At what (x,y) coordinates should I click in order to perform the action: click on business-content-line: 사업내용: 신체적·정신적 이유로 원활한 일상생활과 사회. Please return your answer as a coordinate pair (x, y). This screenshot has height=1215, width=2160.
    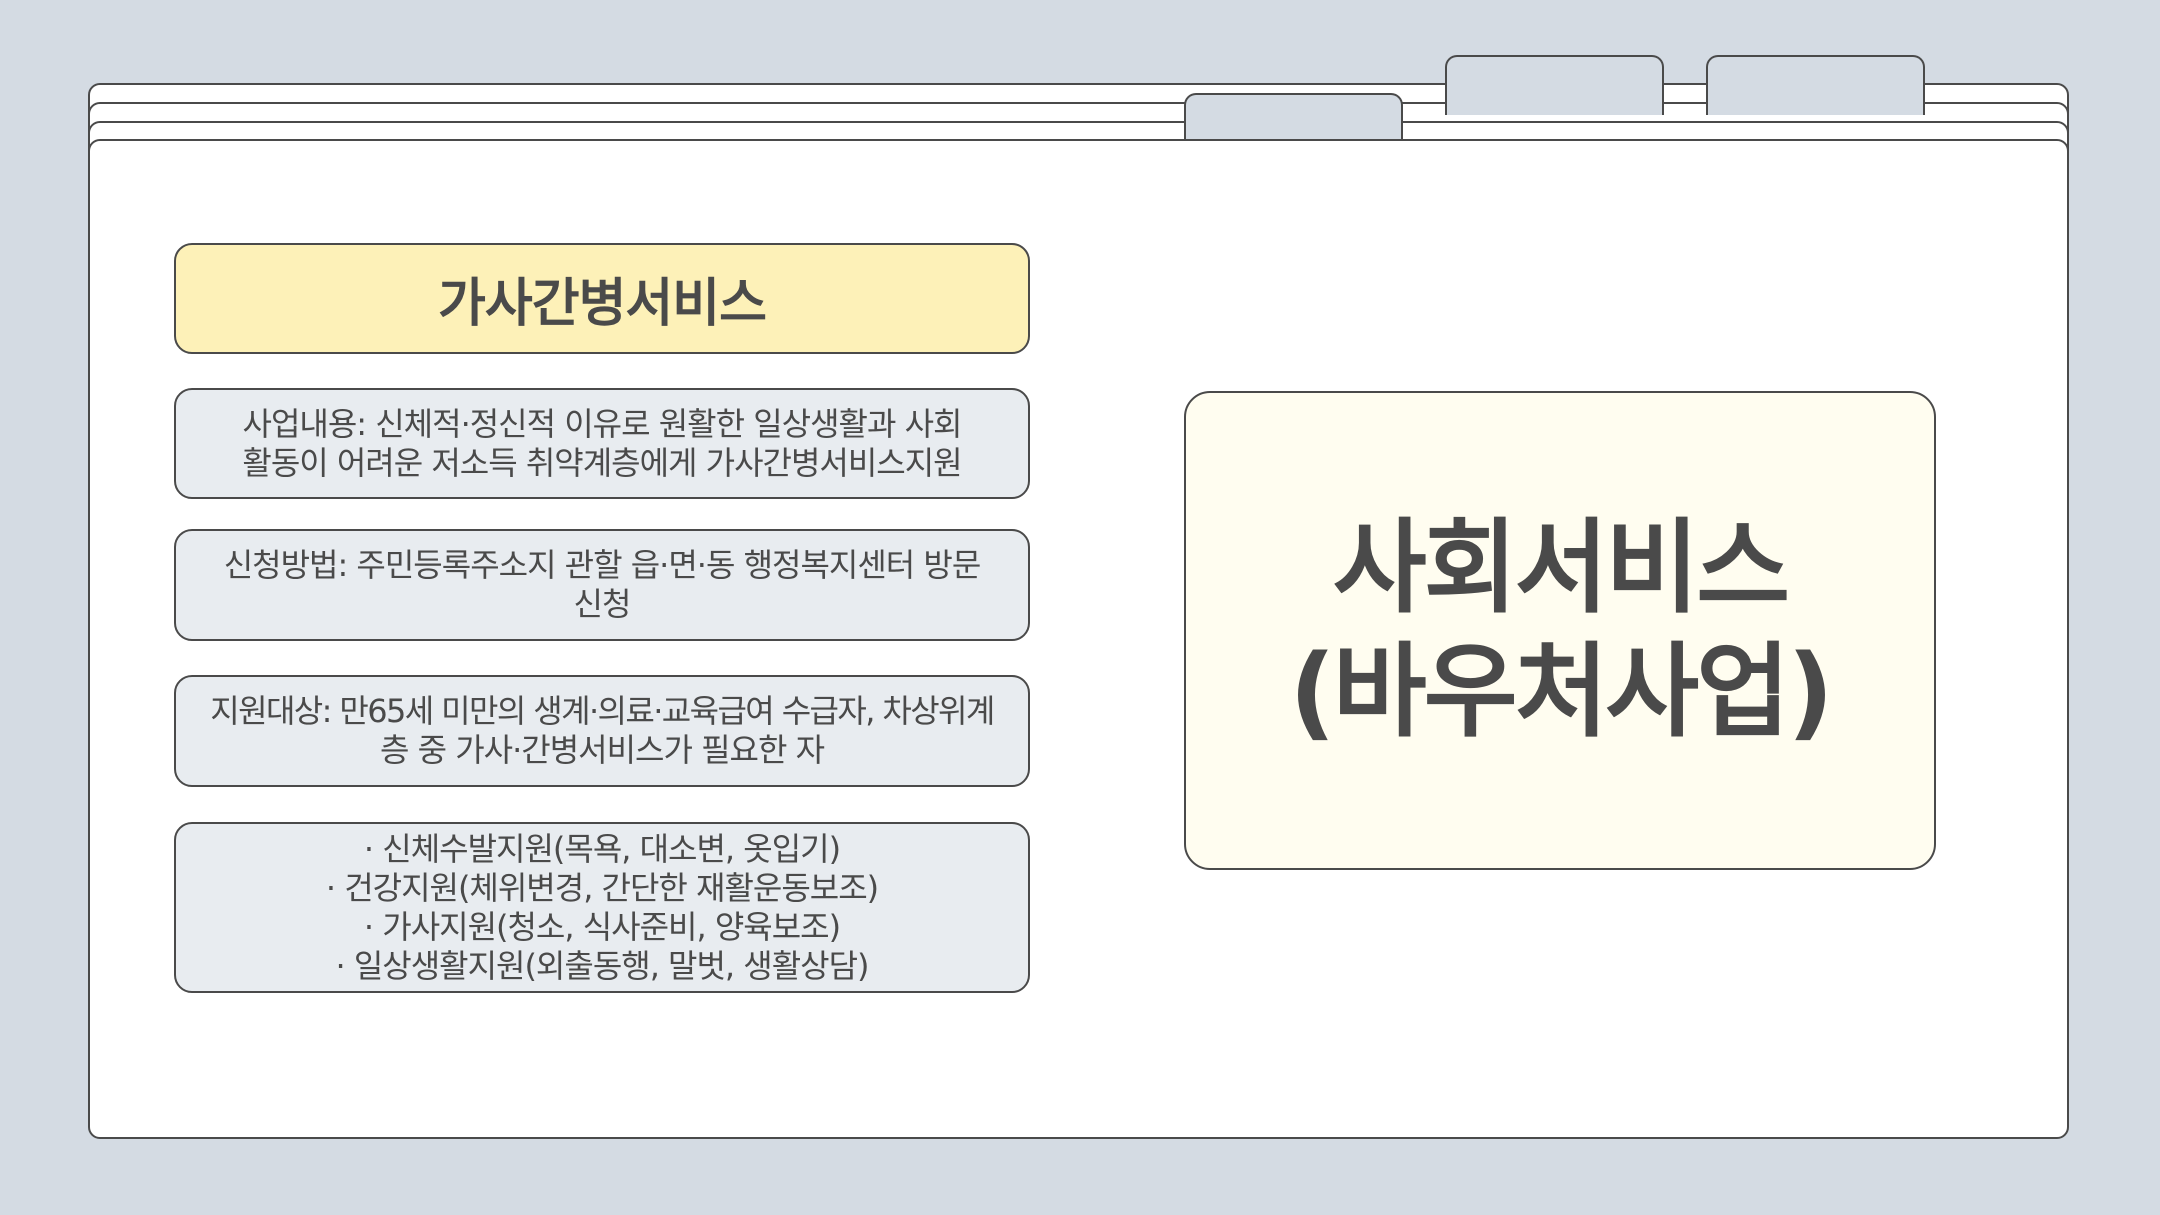
    Looking at the image, I should click on (602, 423).